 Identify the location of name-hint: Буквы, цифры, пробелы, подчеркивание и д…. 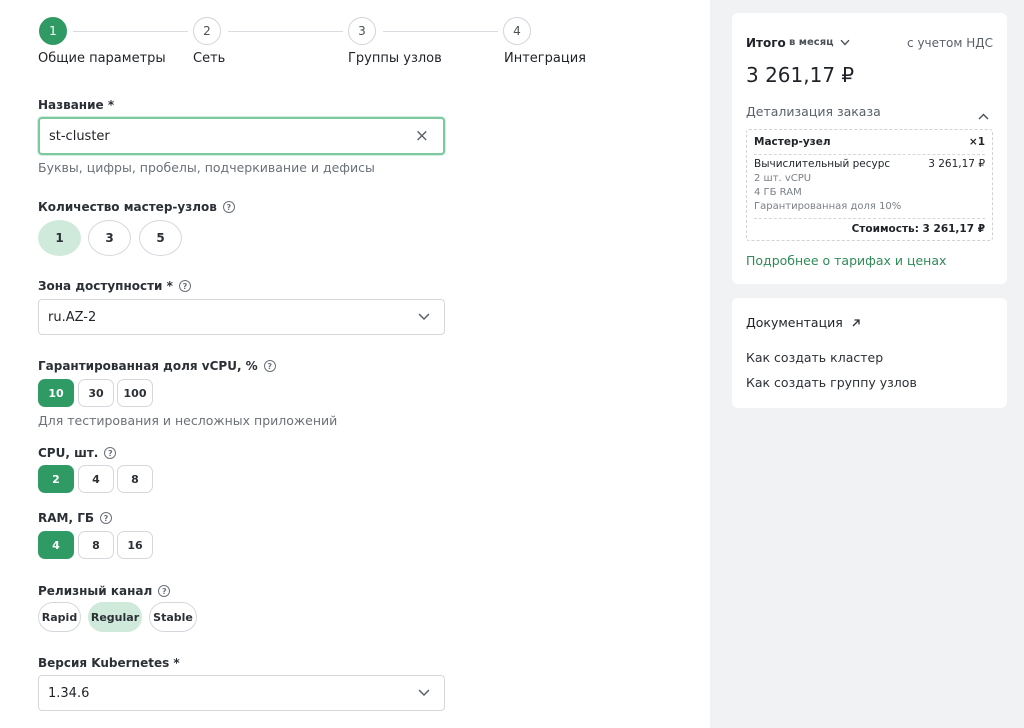
(206, 167).